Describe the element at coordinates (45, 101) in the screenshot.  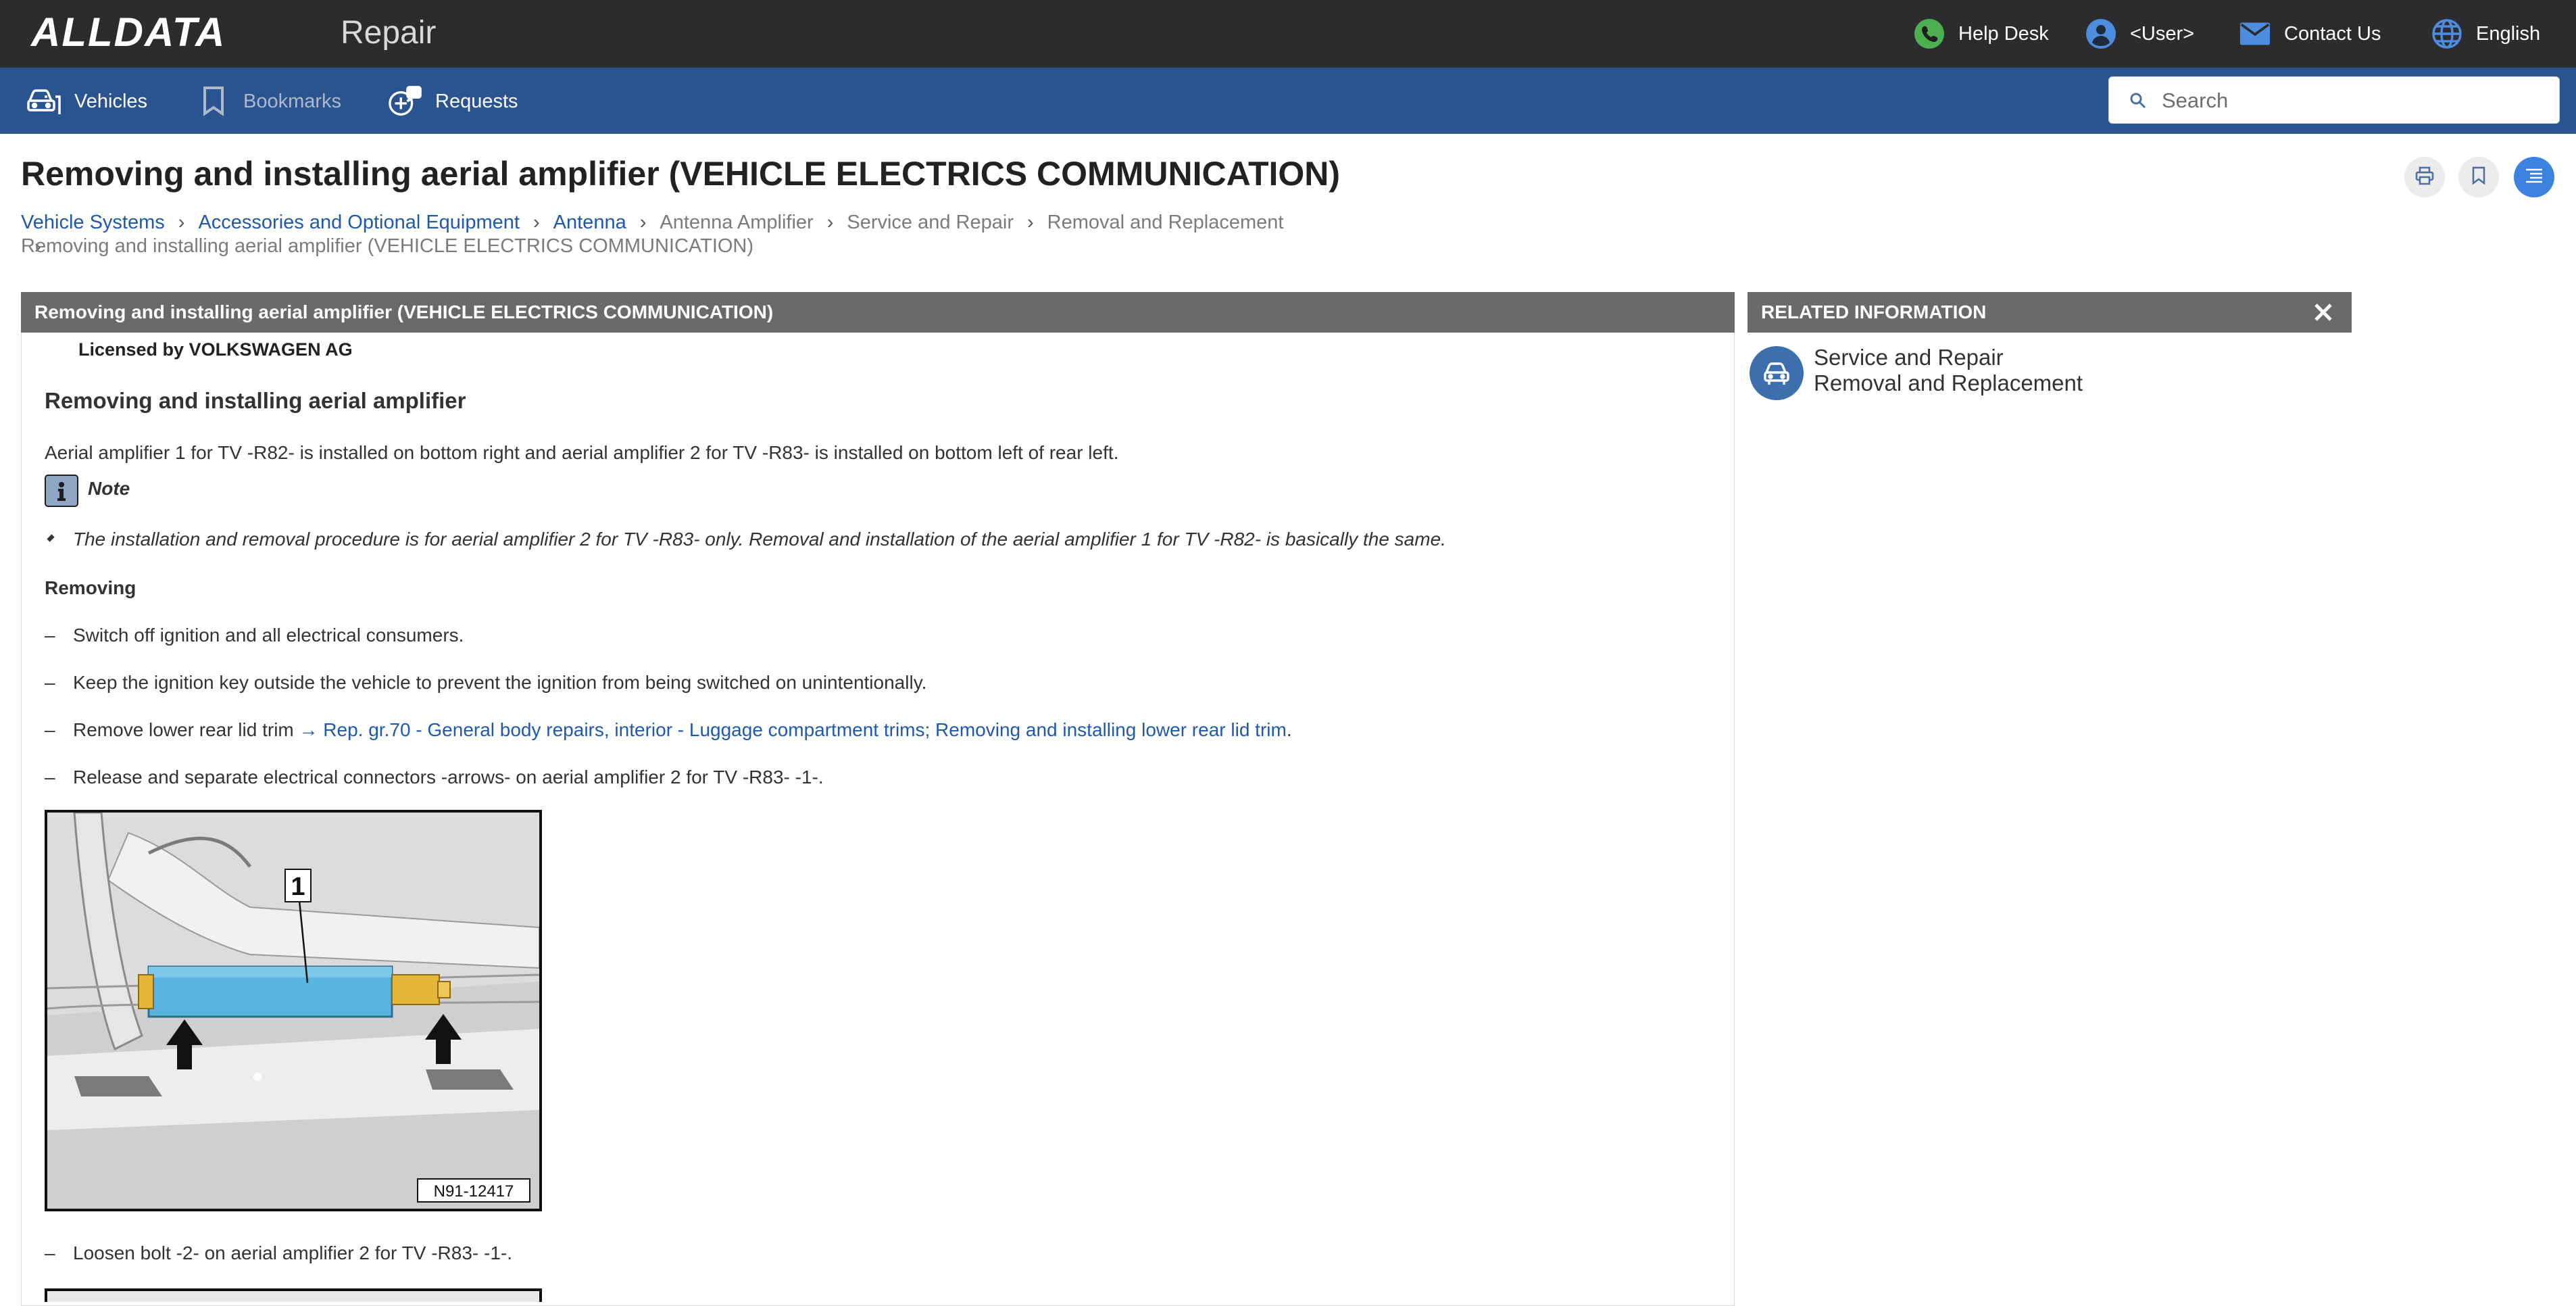
I see `car-icon` at that location.